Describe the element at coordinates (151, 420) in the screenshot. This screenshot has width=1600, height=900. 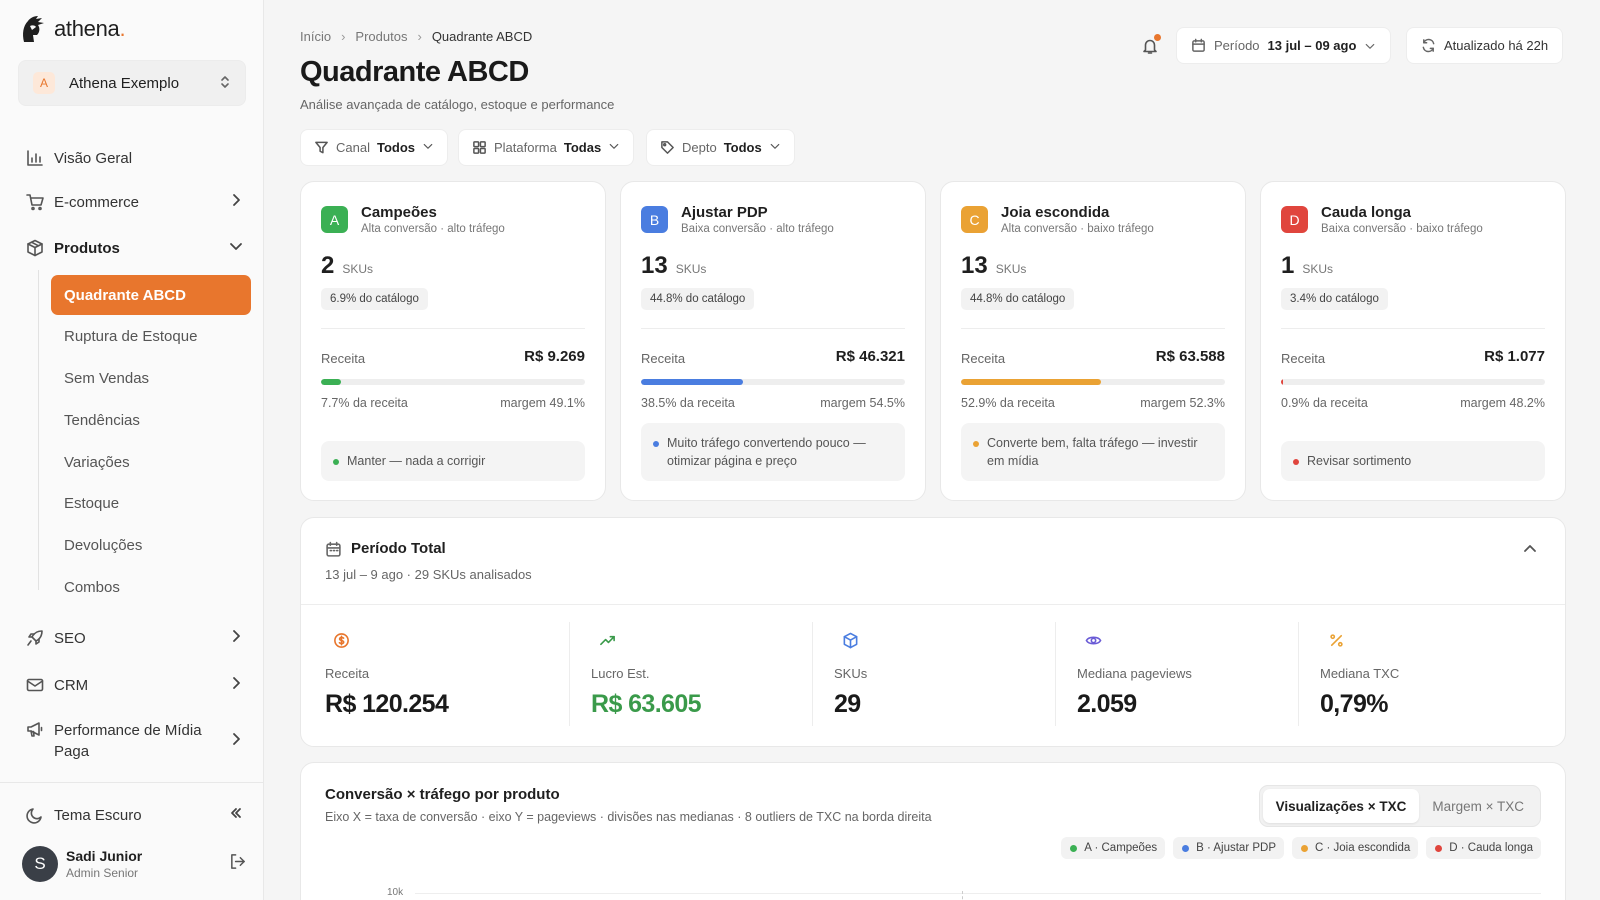
I see `subnav-item-tendencias: Tendências` at that location.